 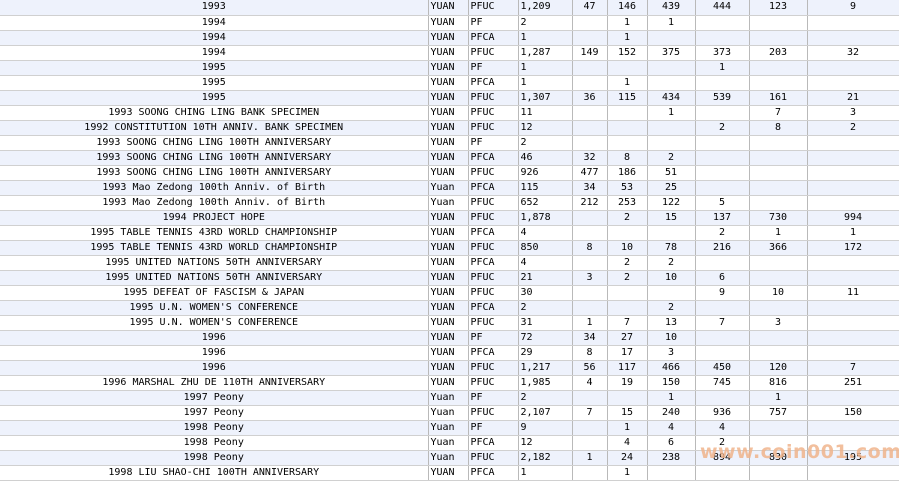 What do you see at coordinates (853, 53) in the screenshot?
I see `row-count-6: 32` at bounding box center [853, 53].